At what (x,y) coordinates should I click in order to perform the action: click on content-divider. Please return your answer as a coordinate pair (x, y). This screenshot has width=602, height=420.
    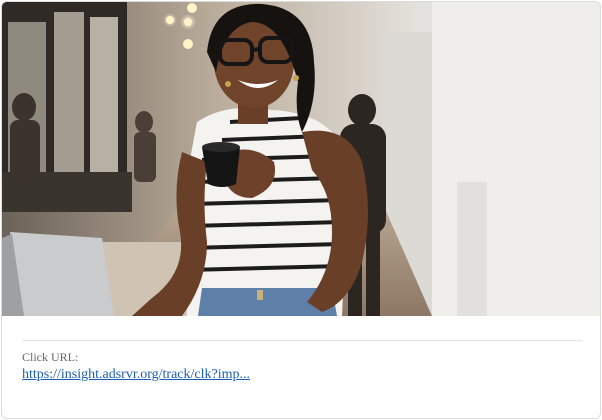
    Looking at the image, I should click on (302, 340).